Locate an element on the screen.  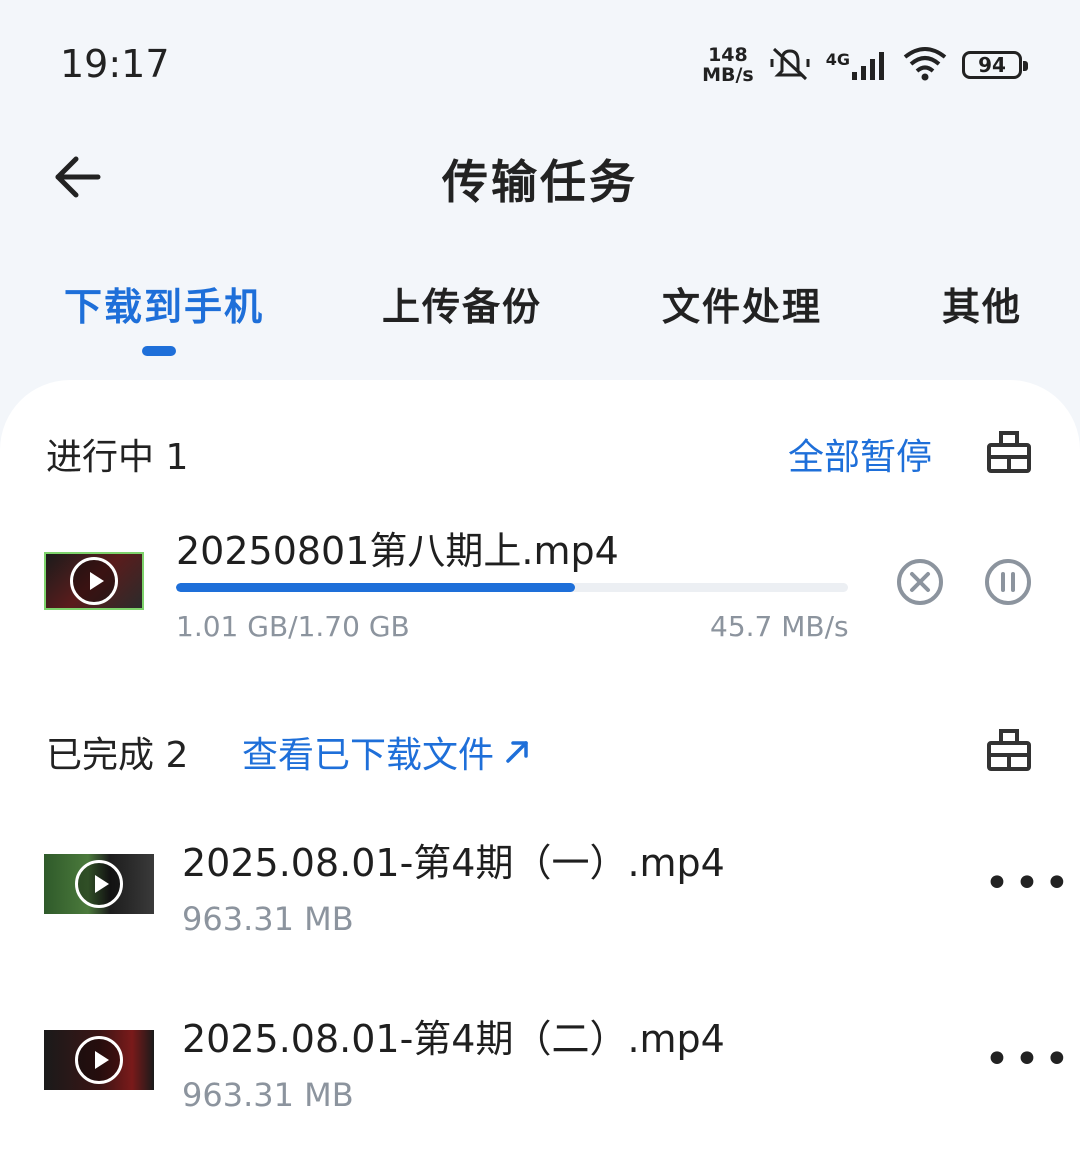
status-bar: 19:17 148 MB/s 4G 94 is located at coordinates (540, 65).